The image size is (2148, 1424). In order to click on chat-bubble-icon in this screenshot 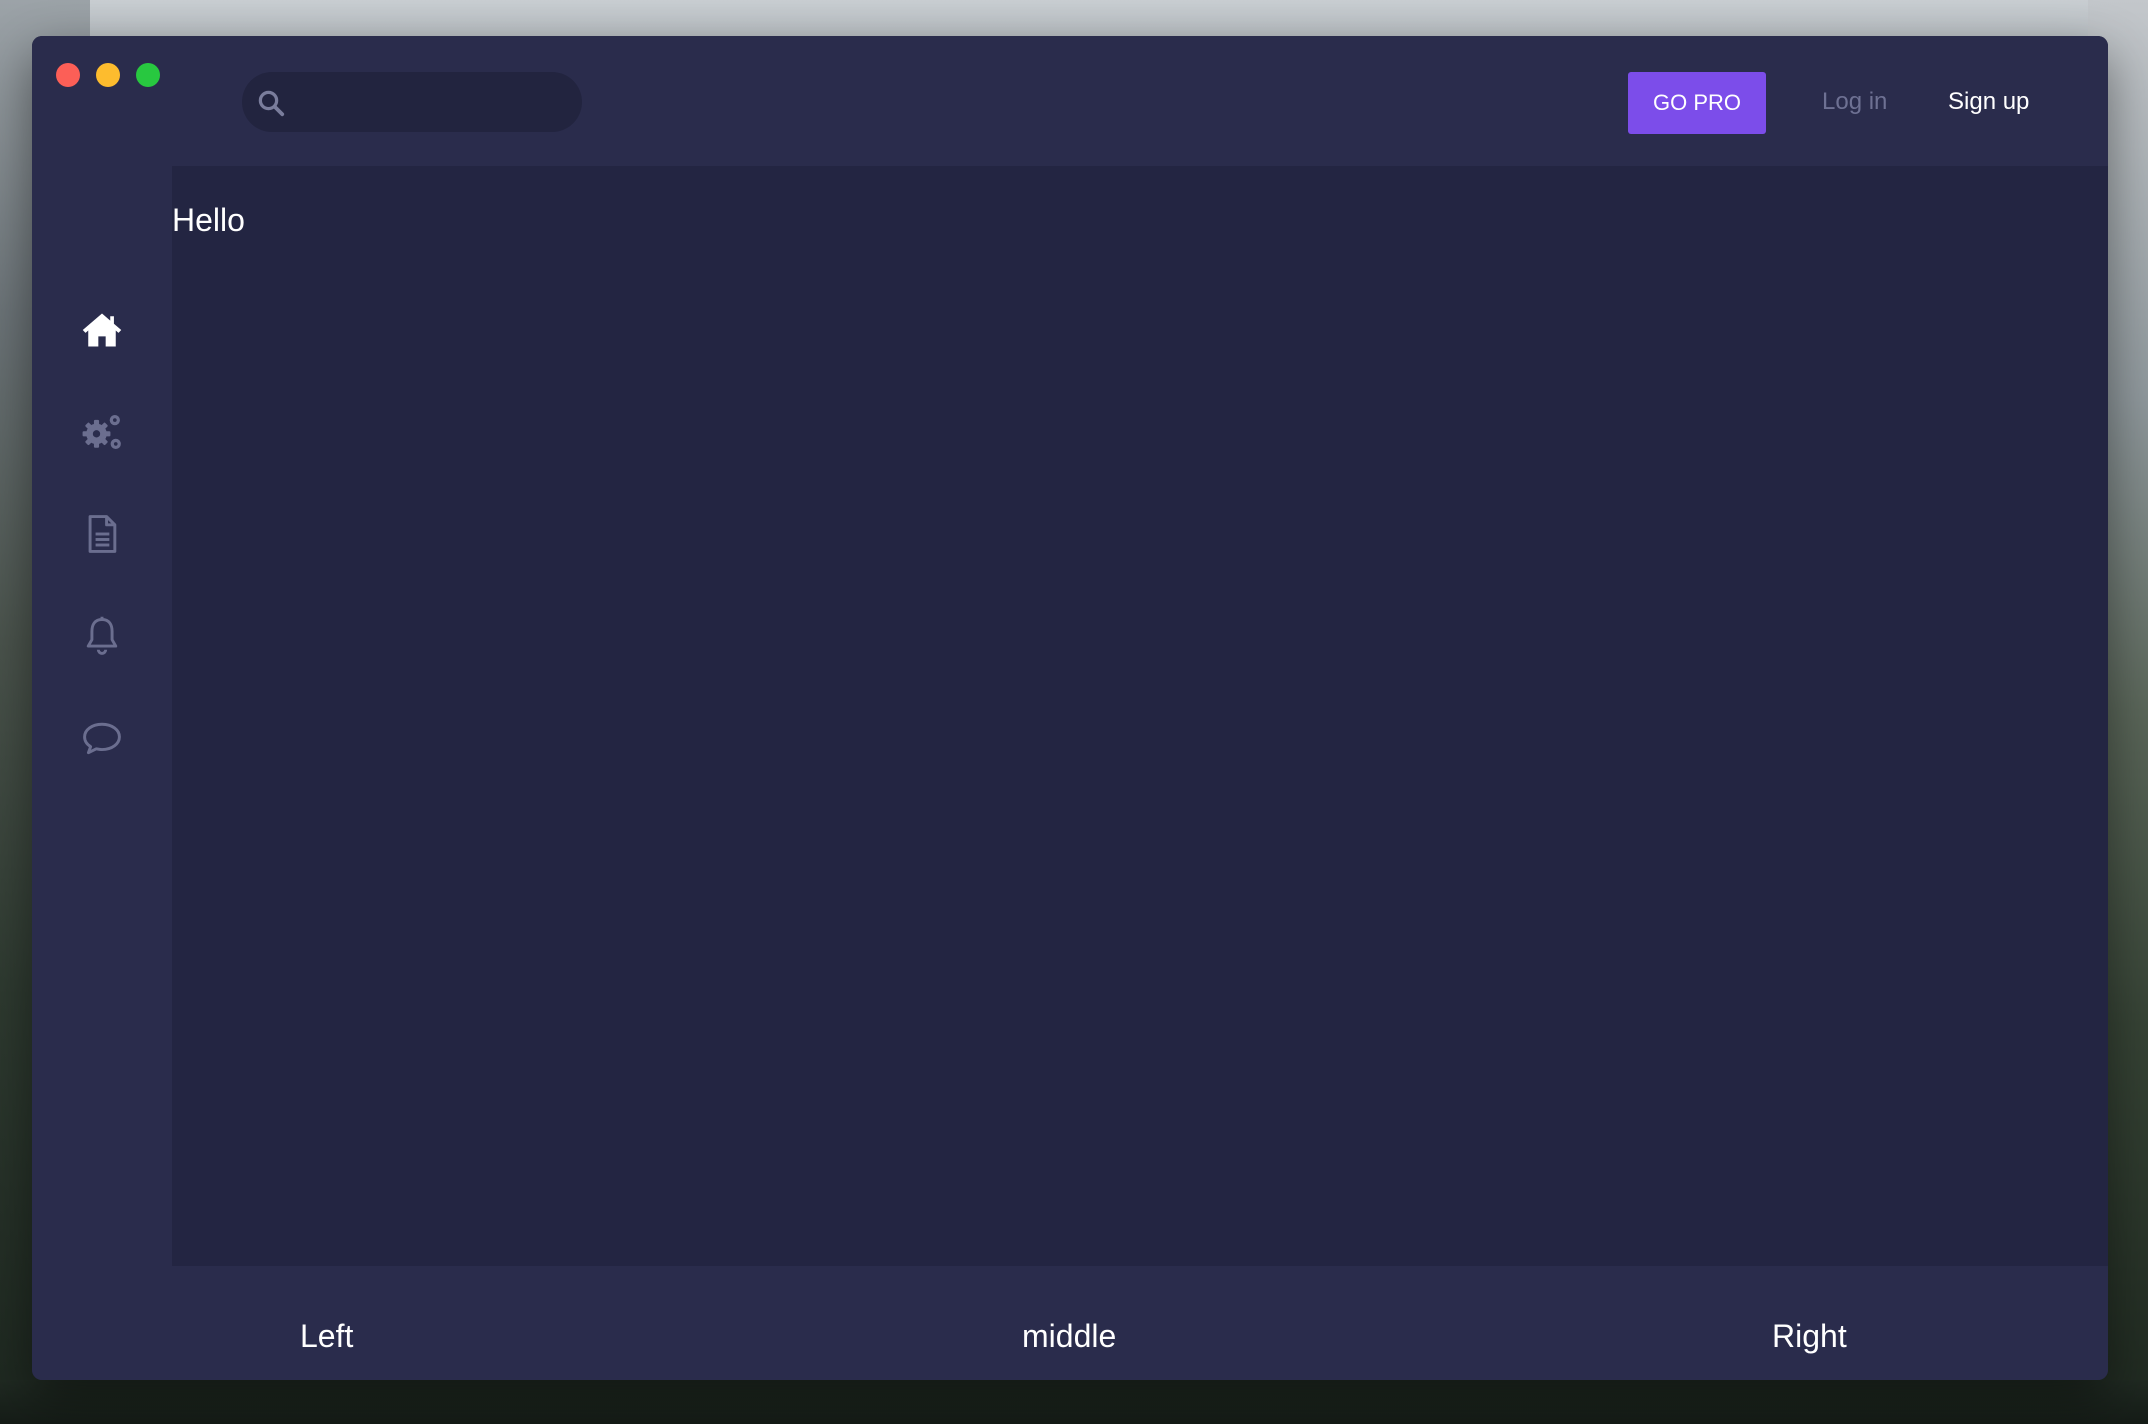, I will do `click(102, 738)`.